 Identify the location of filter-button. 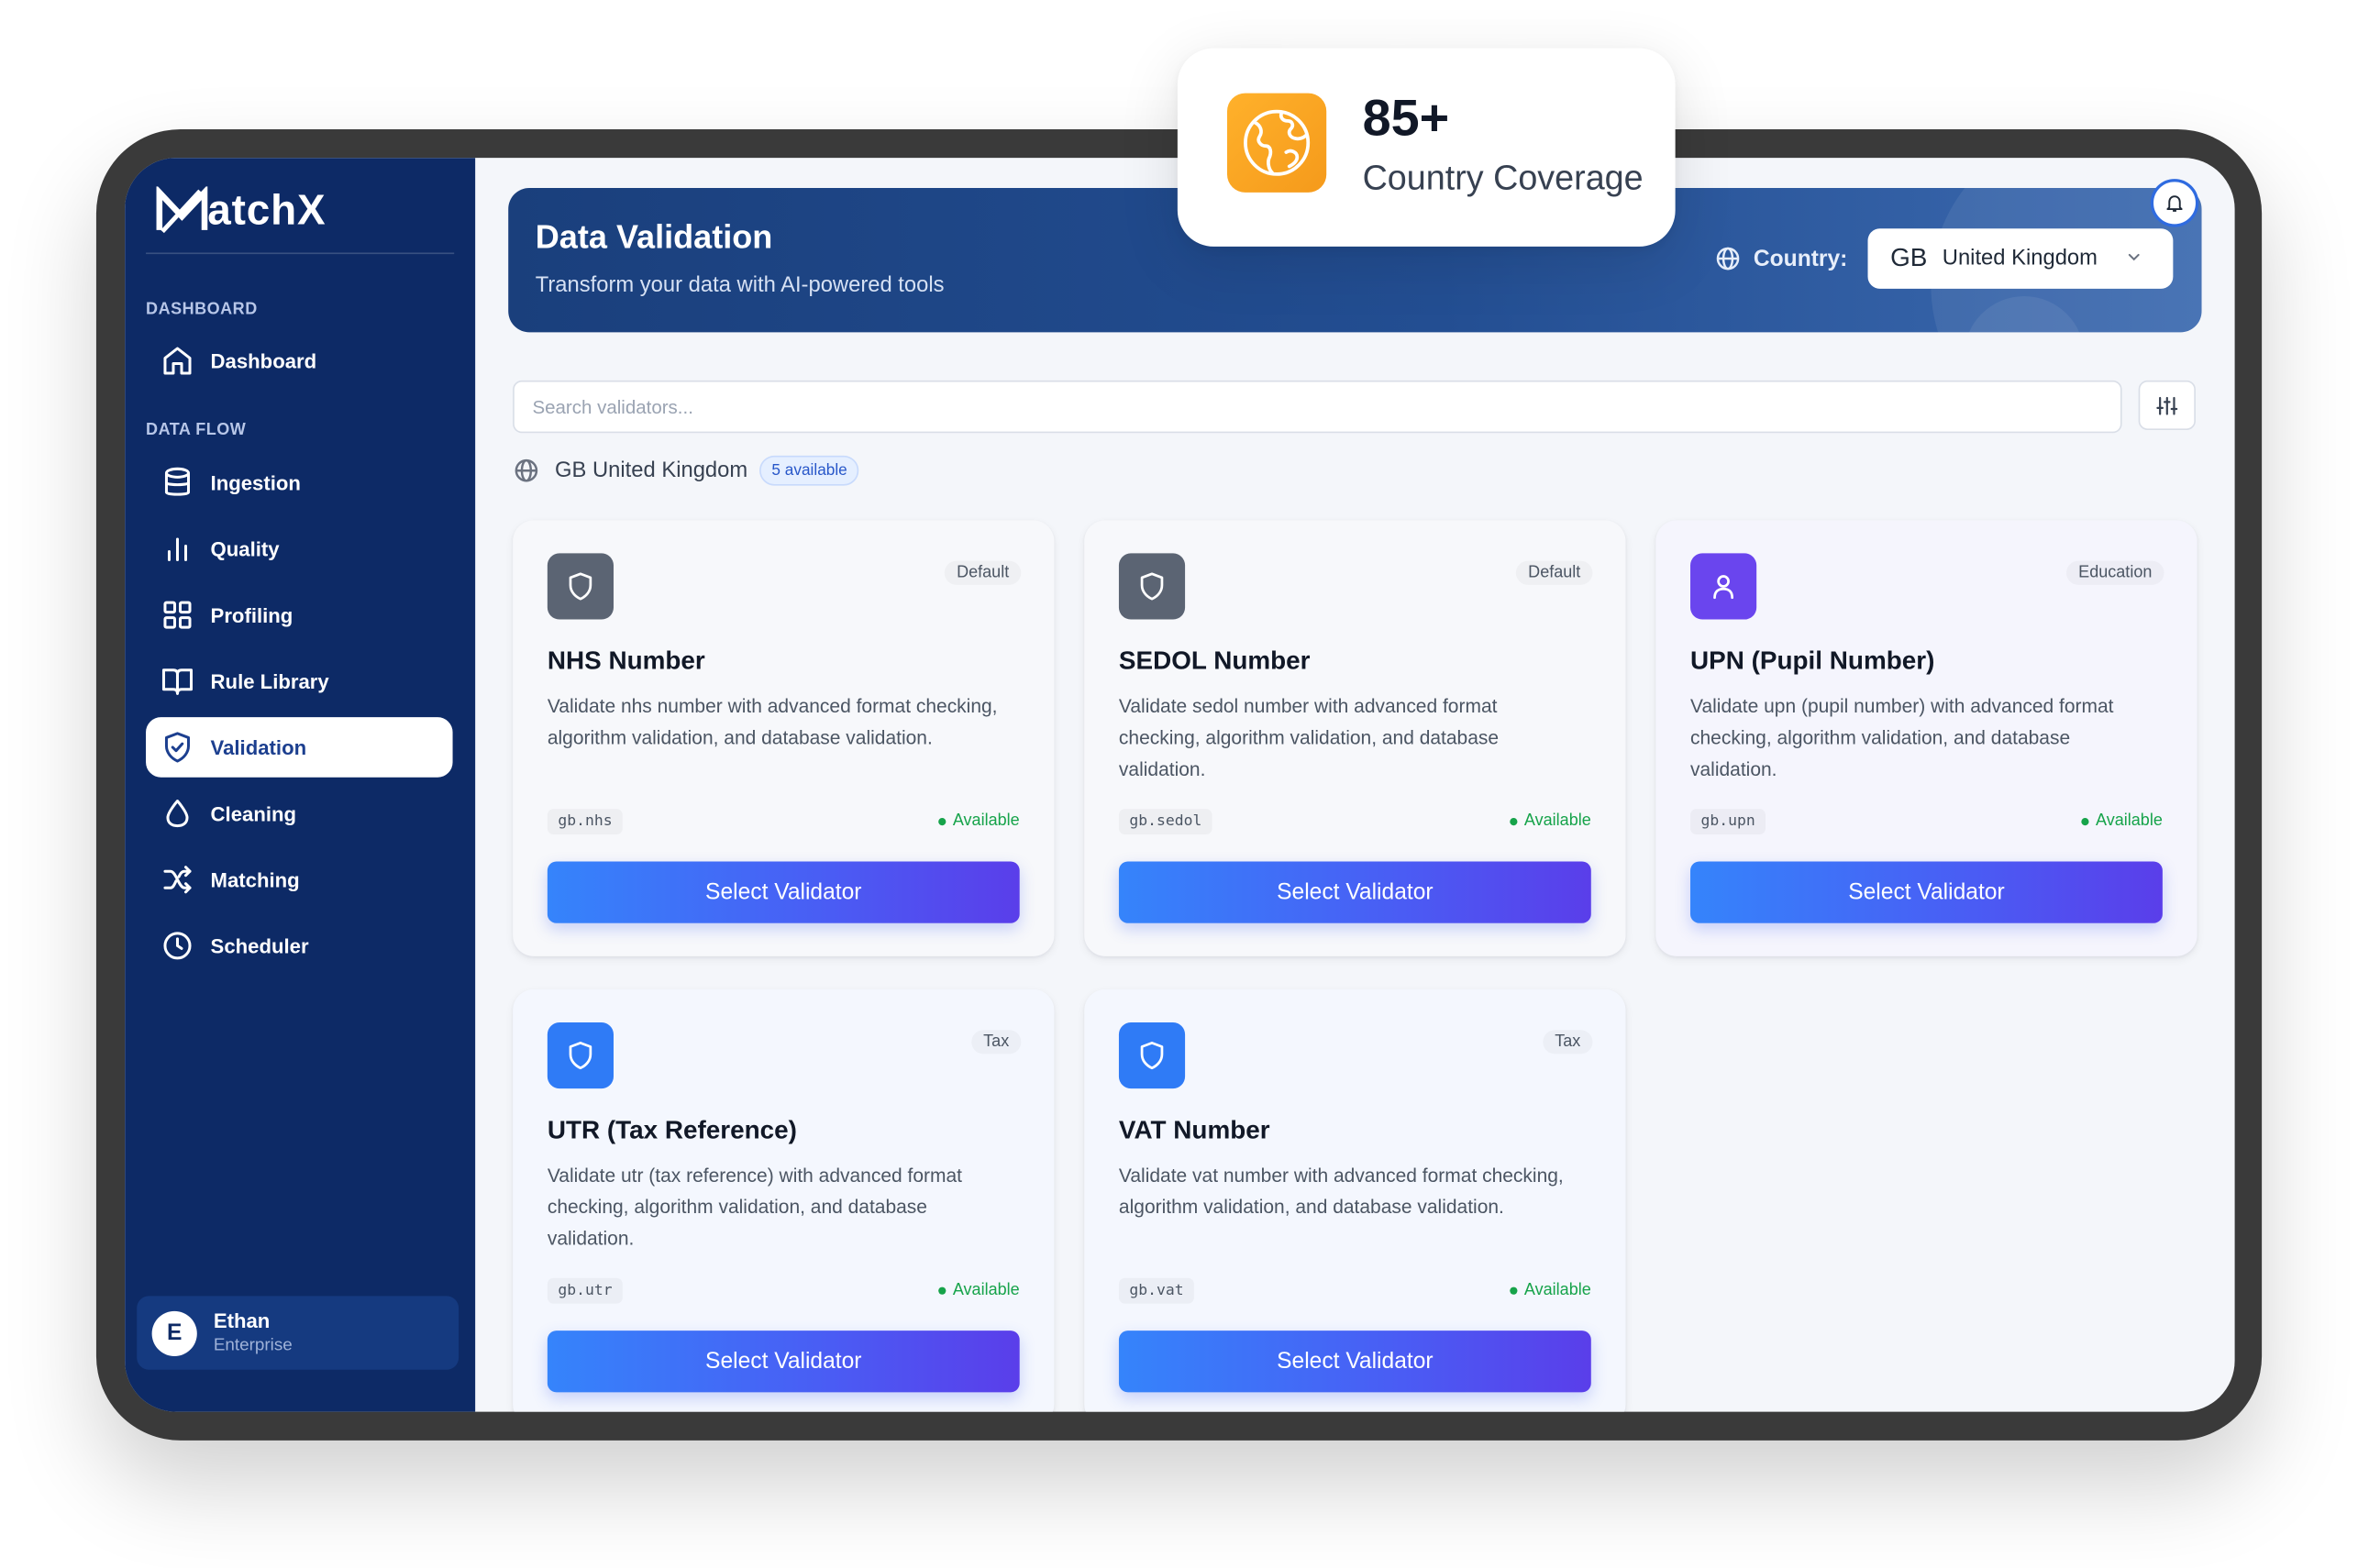
(2167, 405).